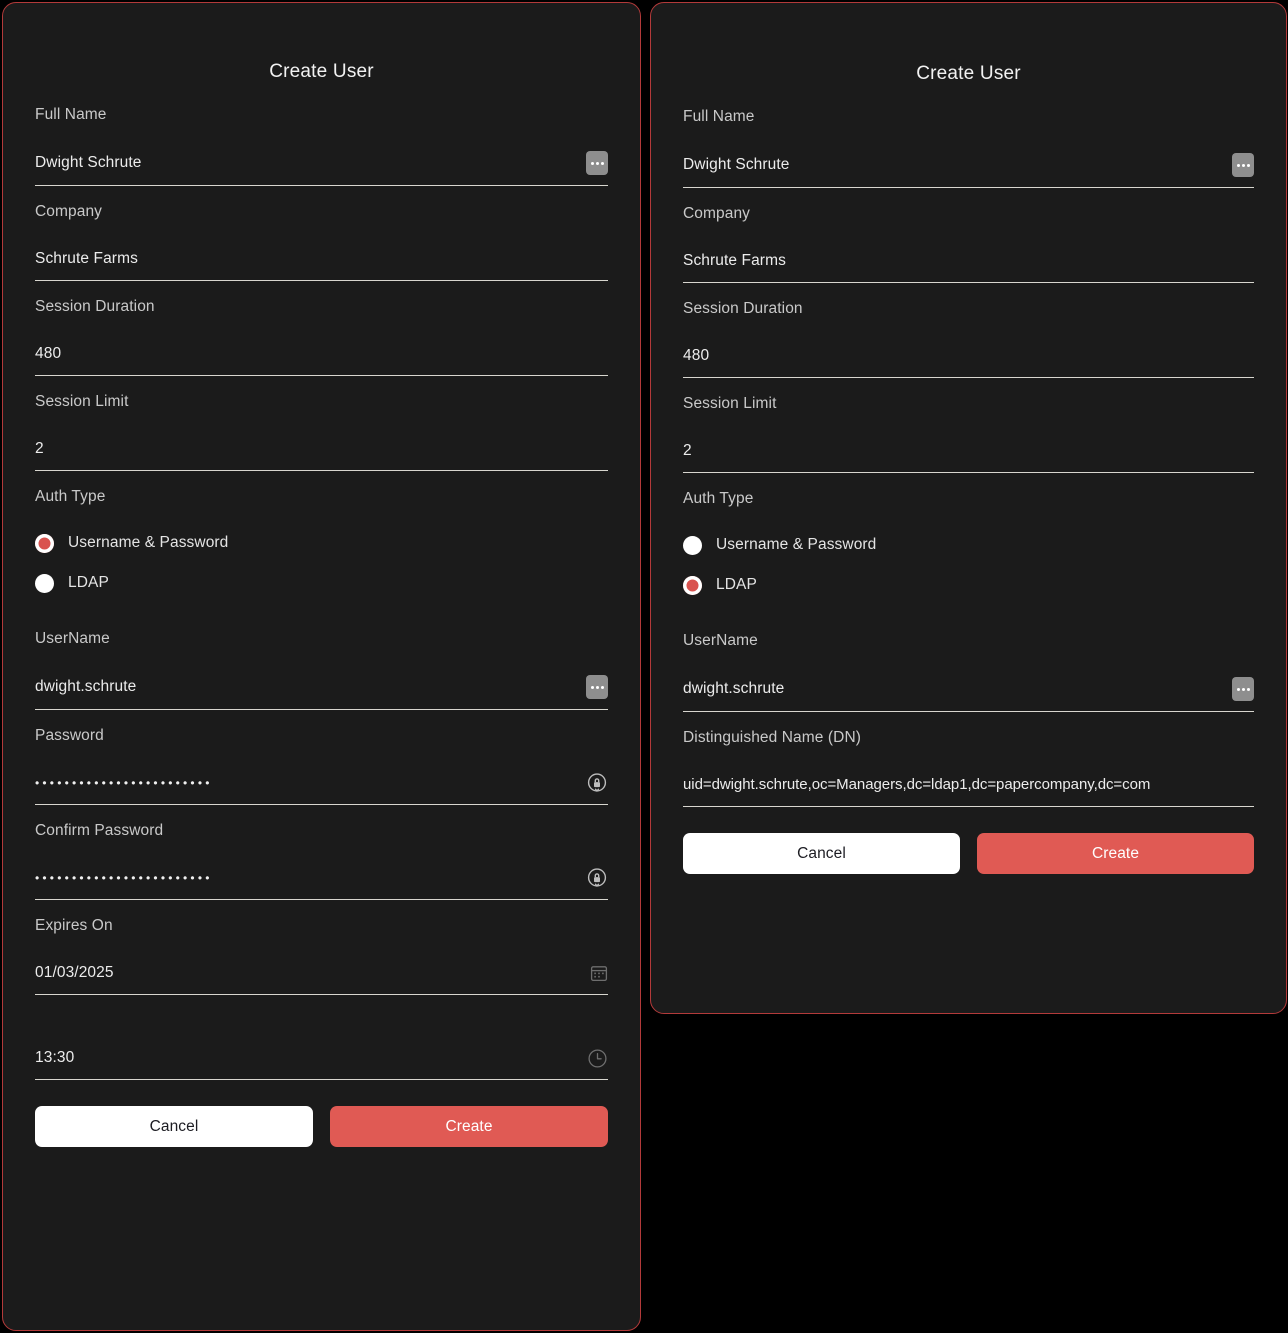 Image resolution: width=1288 pixels, height=1333 pixels. Describe the element at coordinates (968, 853) in the screenshot. I see `dialog-actions-right: Cancel Create` at that location.